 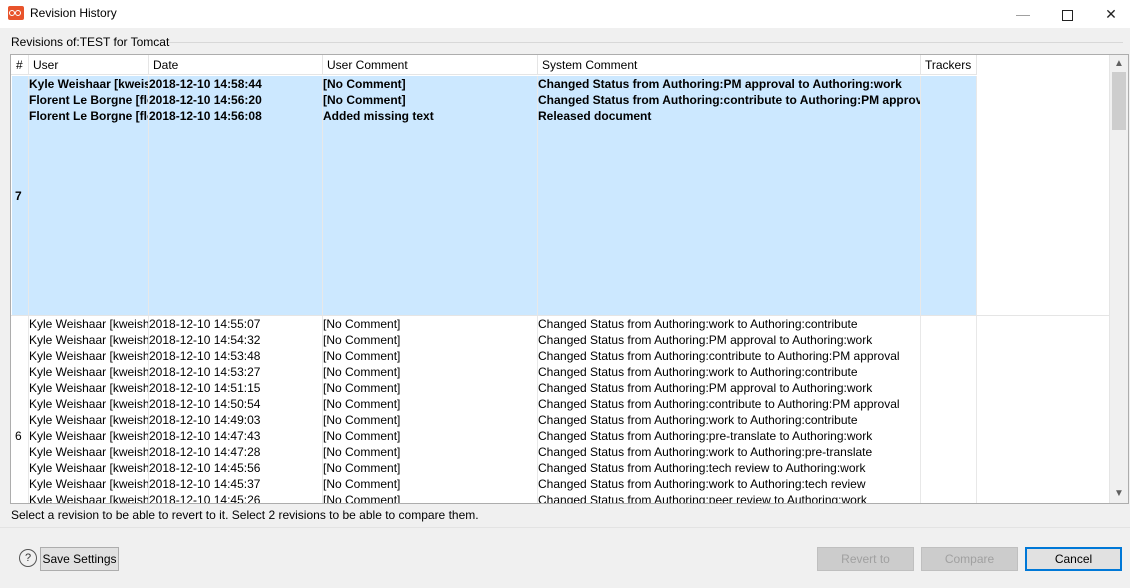 What do you see at coordinates (1119, 493) in the screenshot?
I see `scroll-down-icon: ▼` at bounding box center [1119, 493].